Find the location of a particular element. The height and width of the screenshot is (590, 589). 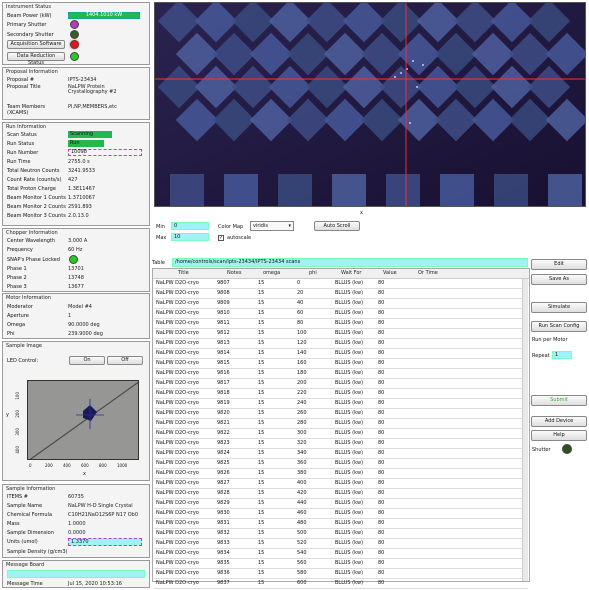

simulate-button: Simulate is located at coordinates (559, 307).